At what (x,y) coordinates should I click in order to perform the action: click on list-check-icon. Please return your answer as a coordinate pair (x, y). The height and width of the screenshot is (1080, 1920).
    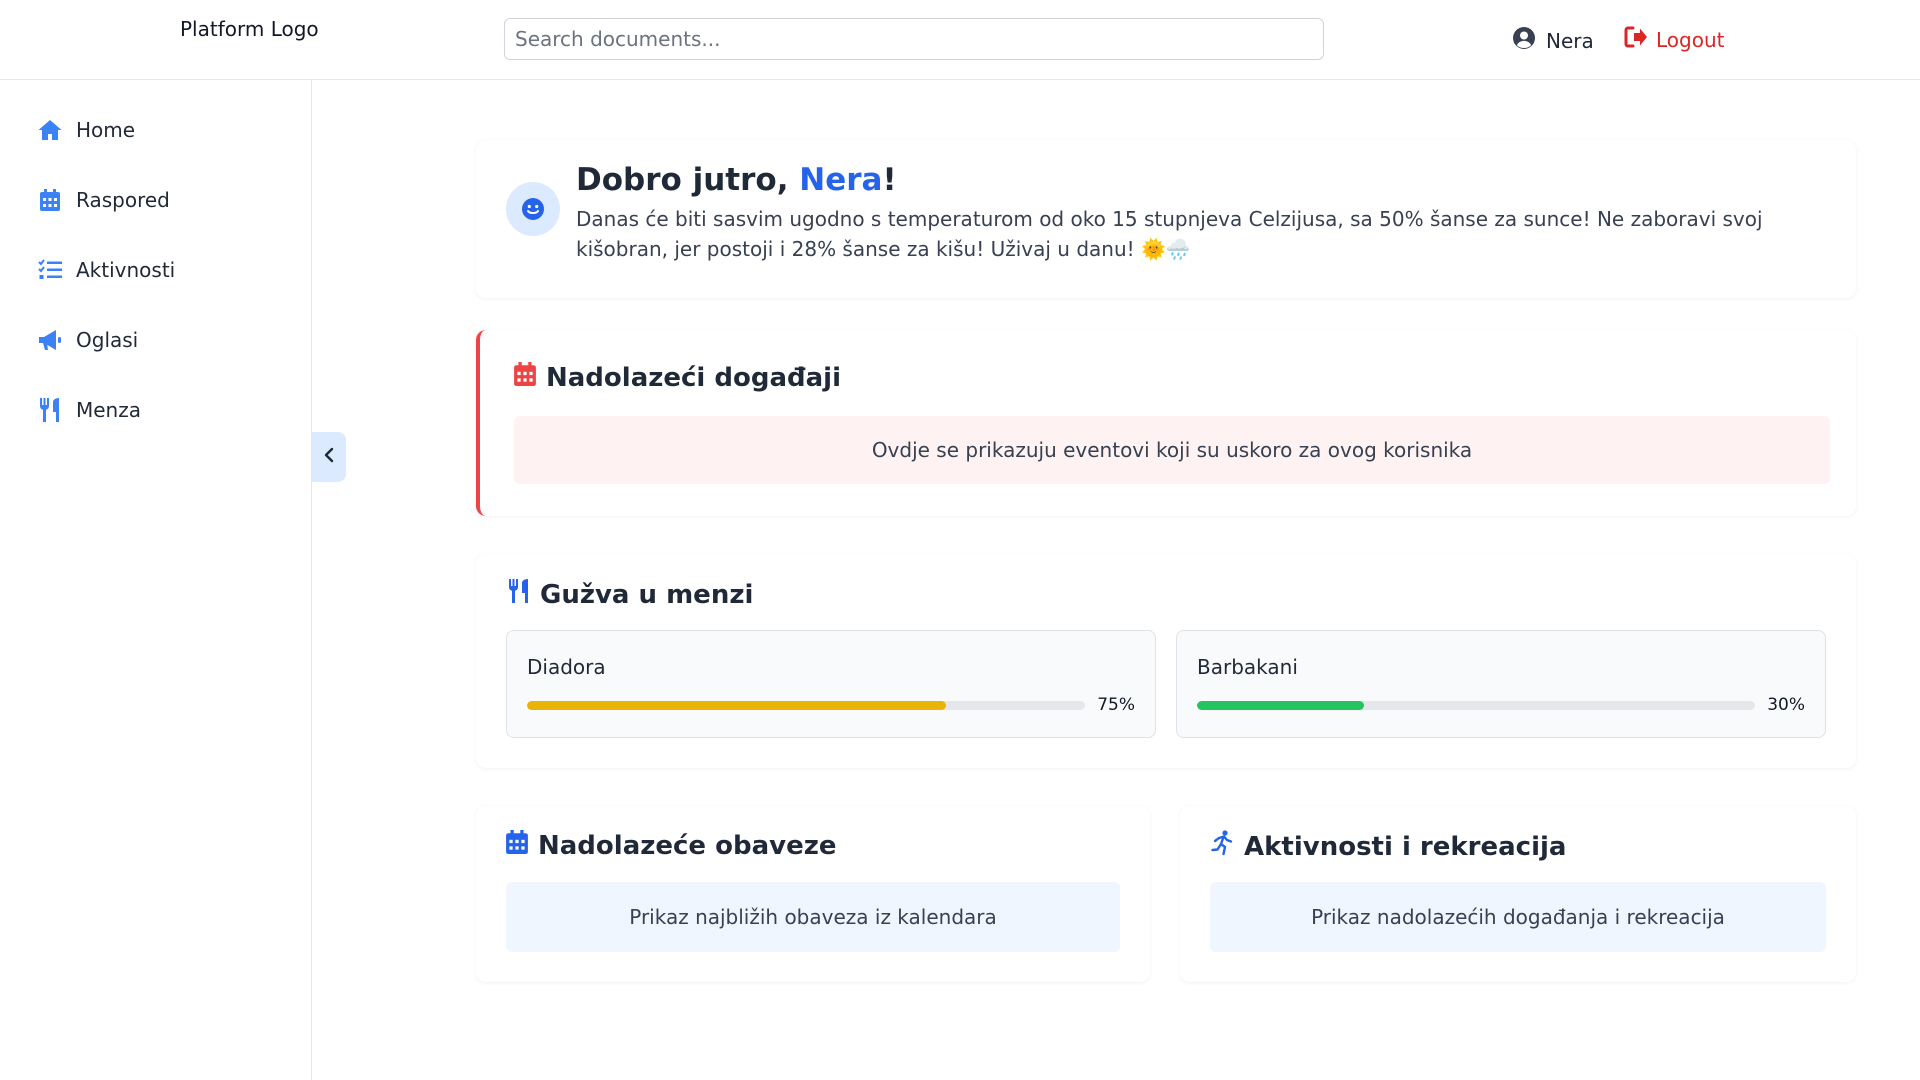
    Looking at the image, I should click on (50, 270).